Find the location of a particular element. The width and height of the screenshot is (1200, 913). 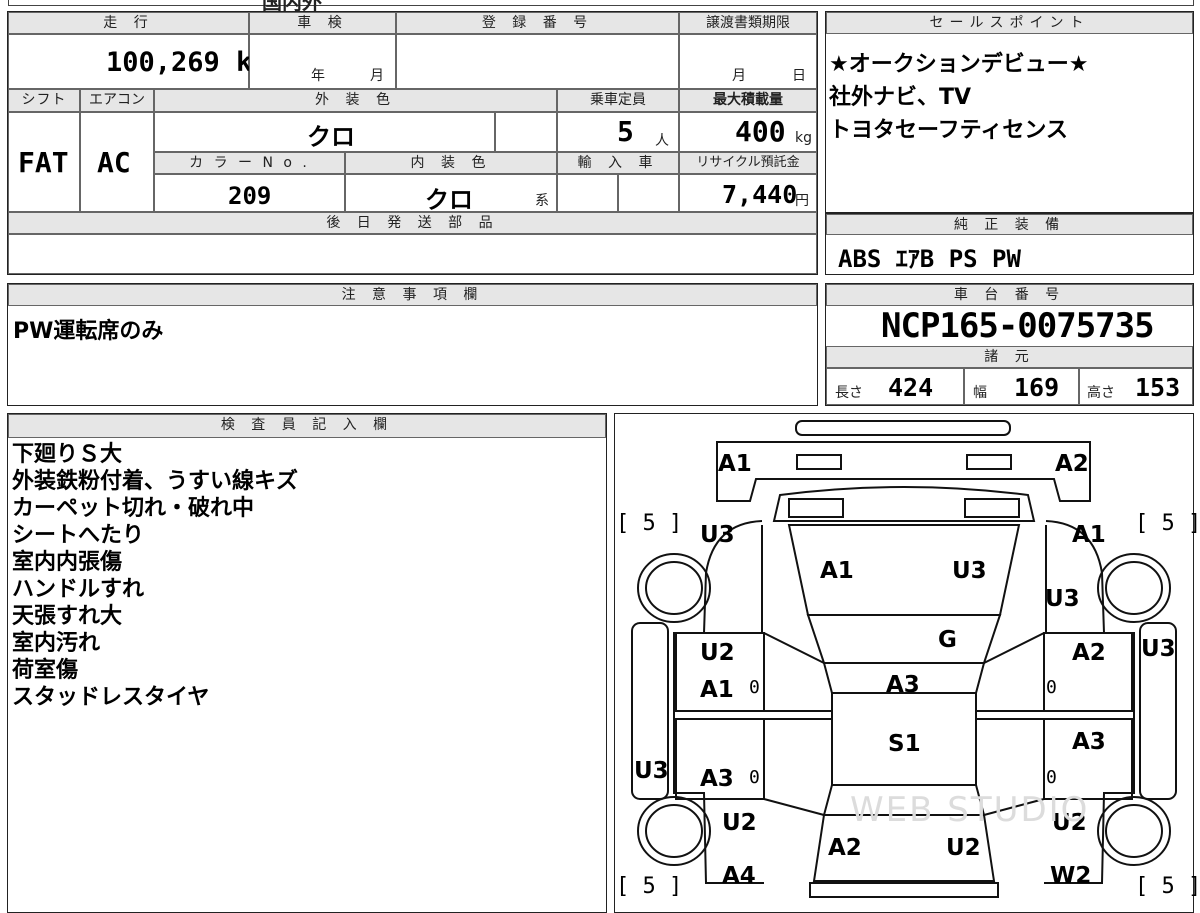

wheel-front-left is located at coordinates (674, 588).